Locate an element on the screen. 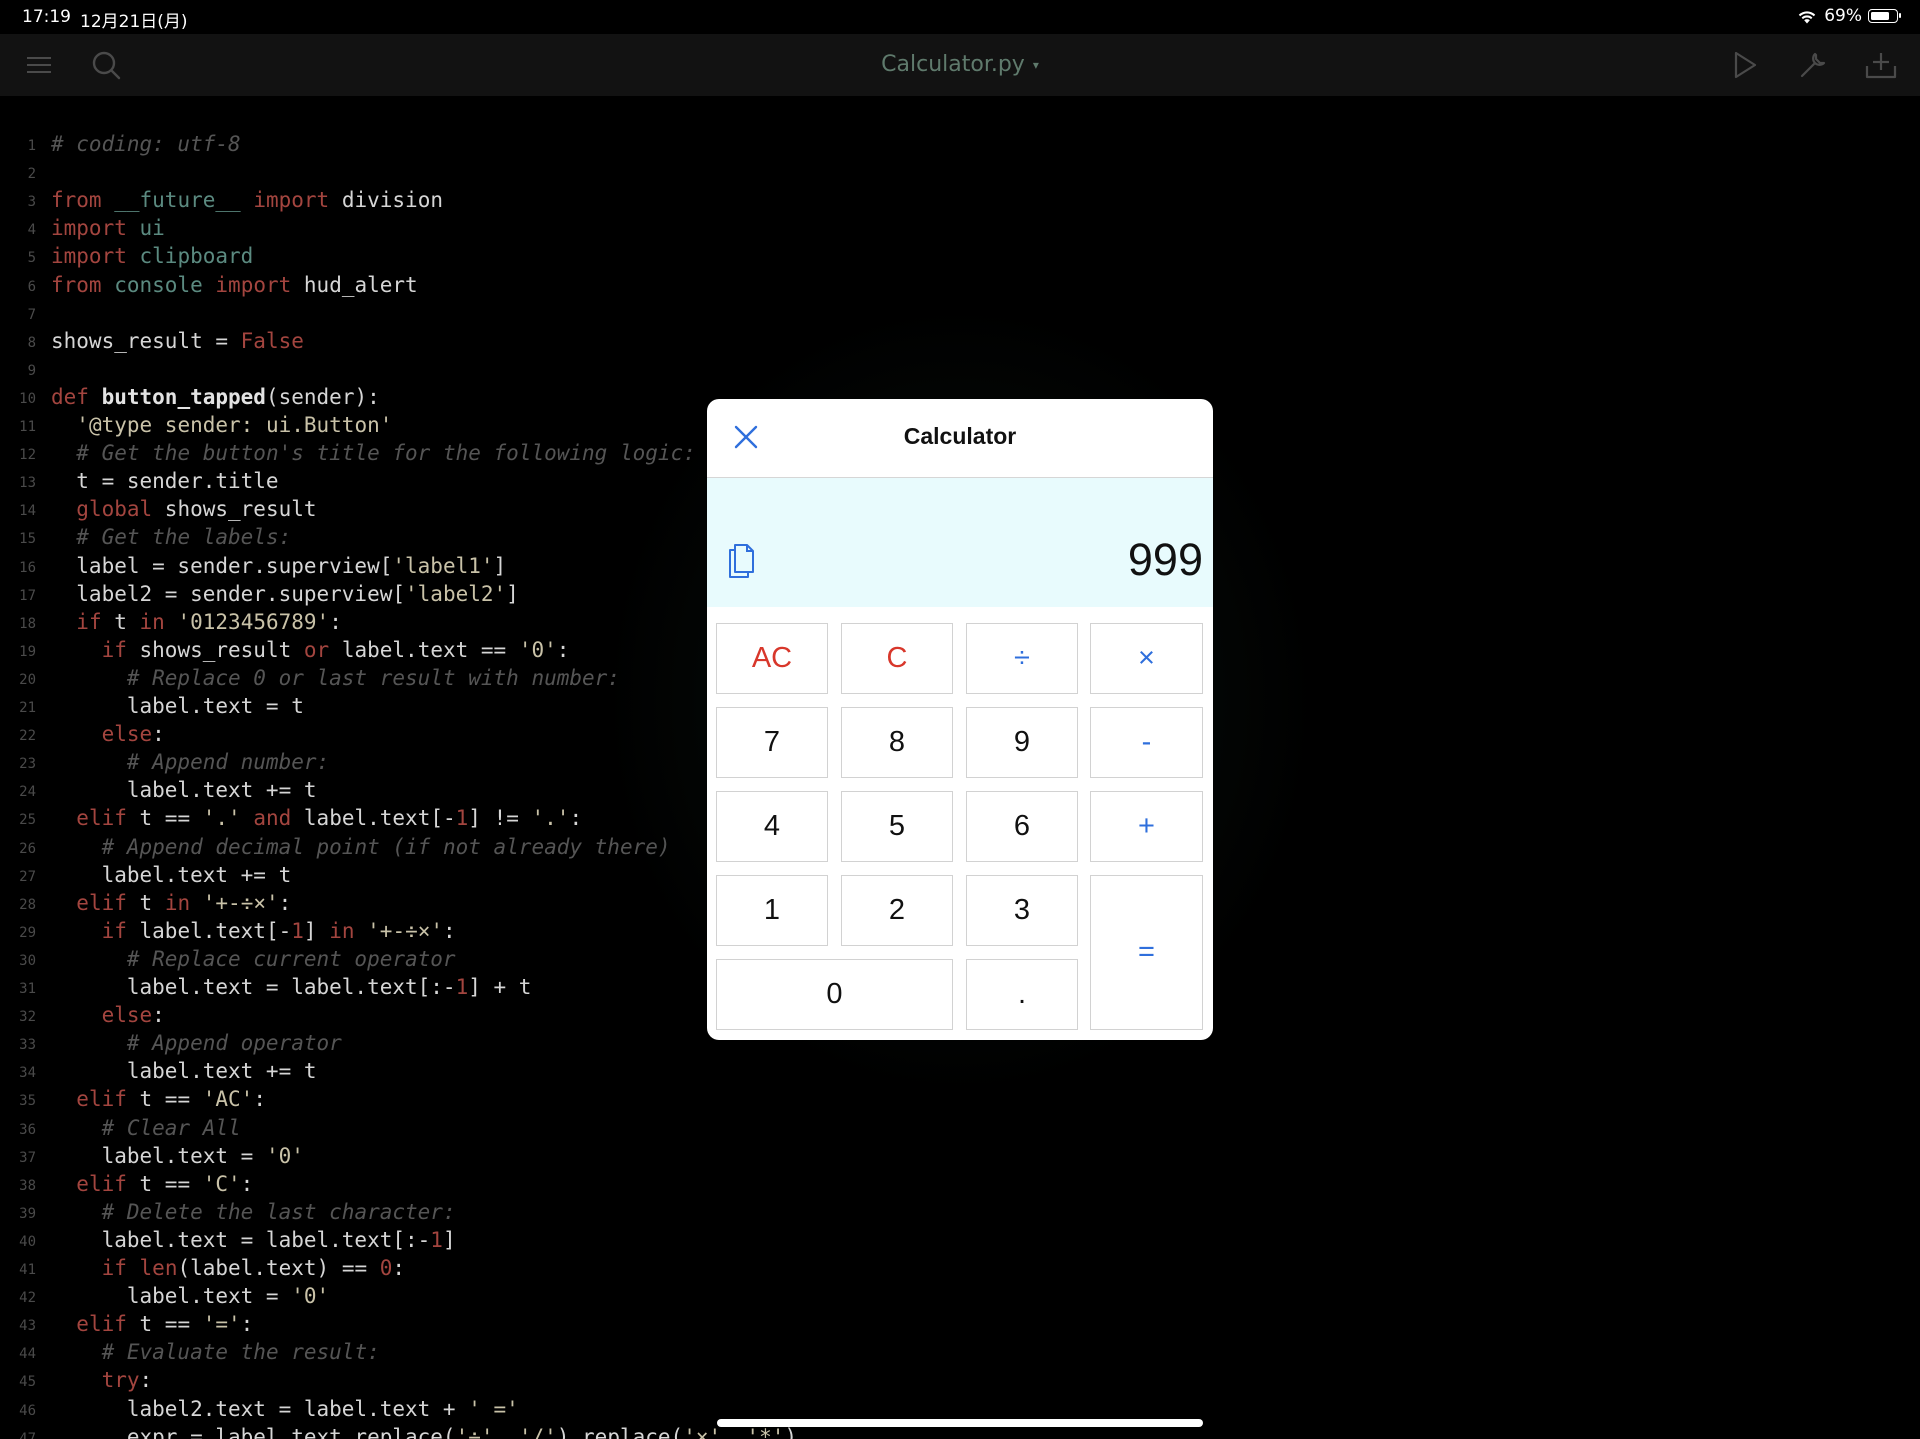 Image resolution: width=1920 pixels, height=1439 pixels. code-text: label.text = t is located at coordinates (177, 706).